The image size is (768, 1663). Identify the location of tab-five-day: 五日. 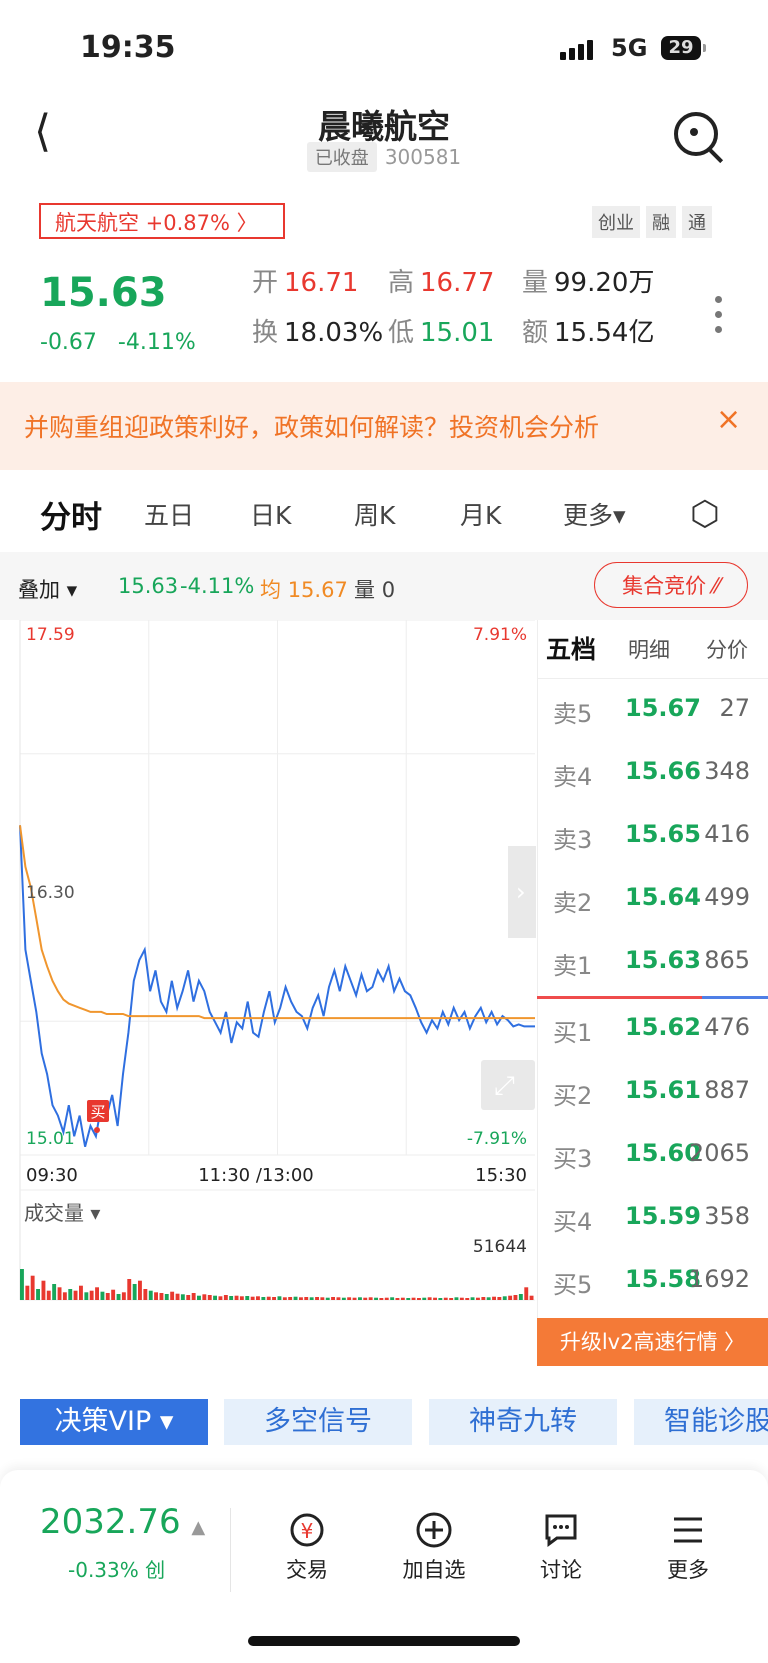
(169, 514).